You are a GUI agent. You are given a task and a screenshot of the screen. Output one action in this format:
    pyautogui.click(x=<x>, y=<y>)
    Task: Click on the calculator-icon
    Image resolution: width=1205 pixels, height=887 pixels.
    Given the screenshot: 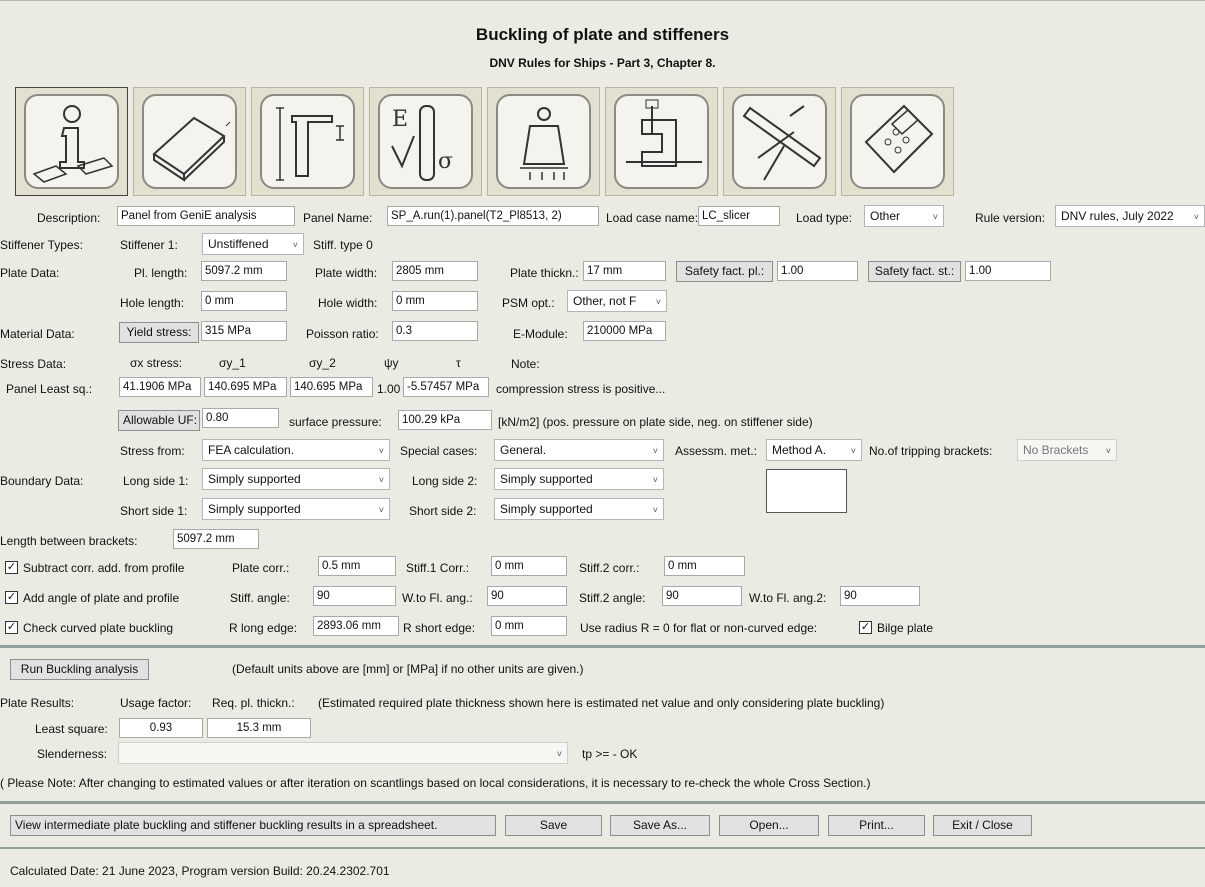 What is the action you would take?
    pyautogui.click(x=897, y=141)
    